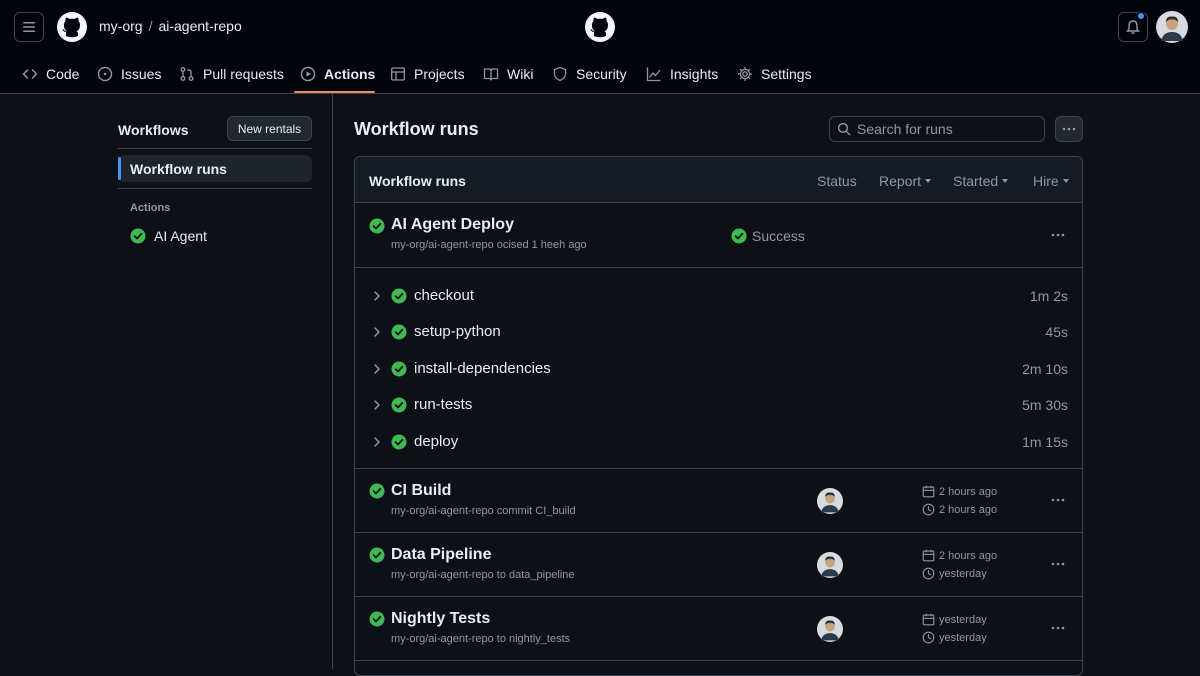 The image size is (1200, 676). I want to click on new-workflow-button: New rentals, so click(269, 128).